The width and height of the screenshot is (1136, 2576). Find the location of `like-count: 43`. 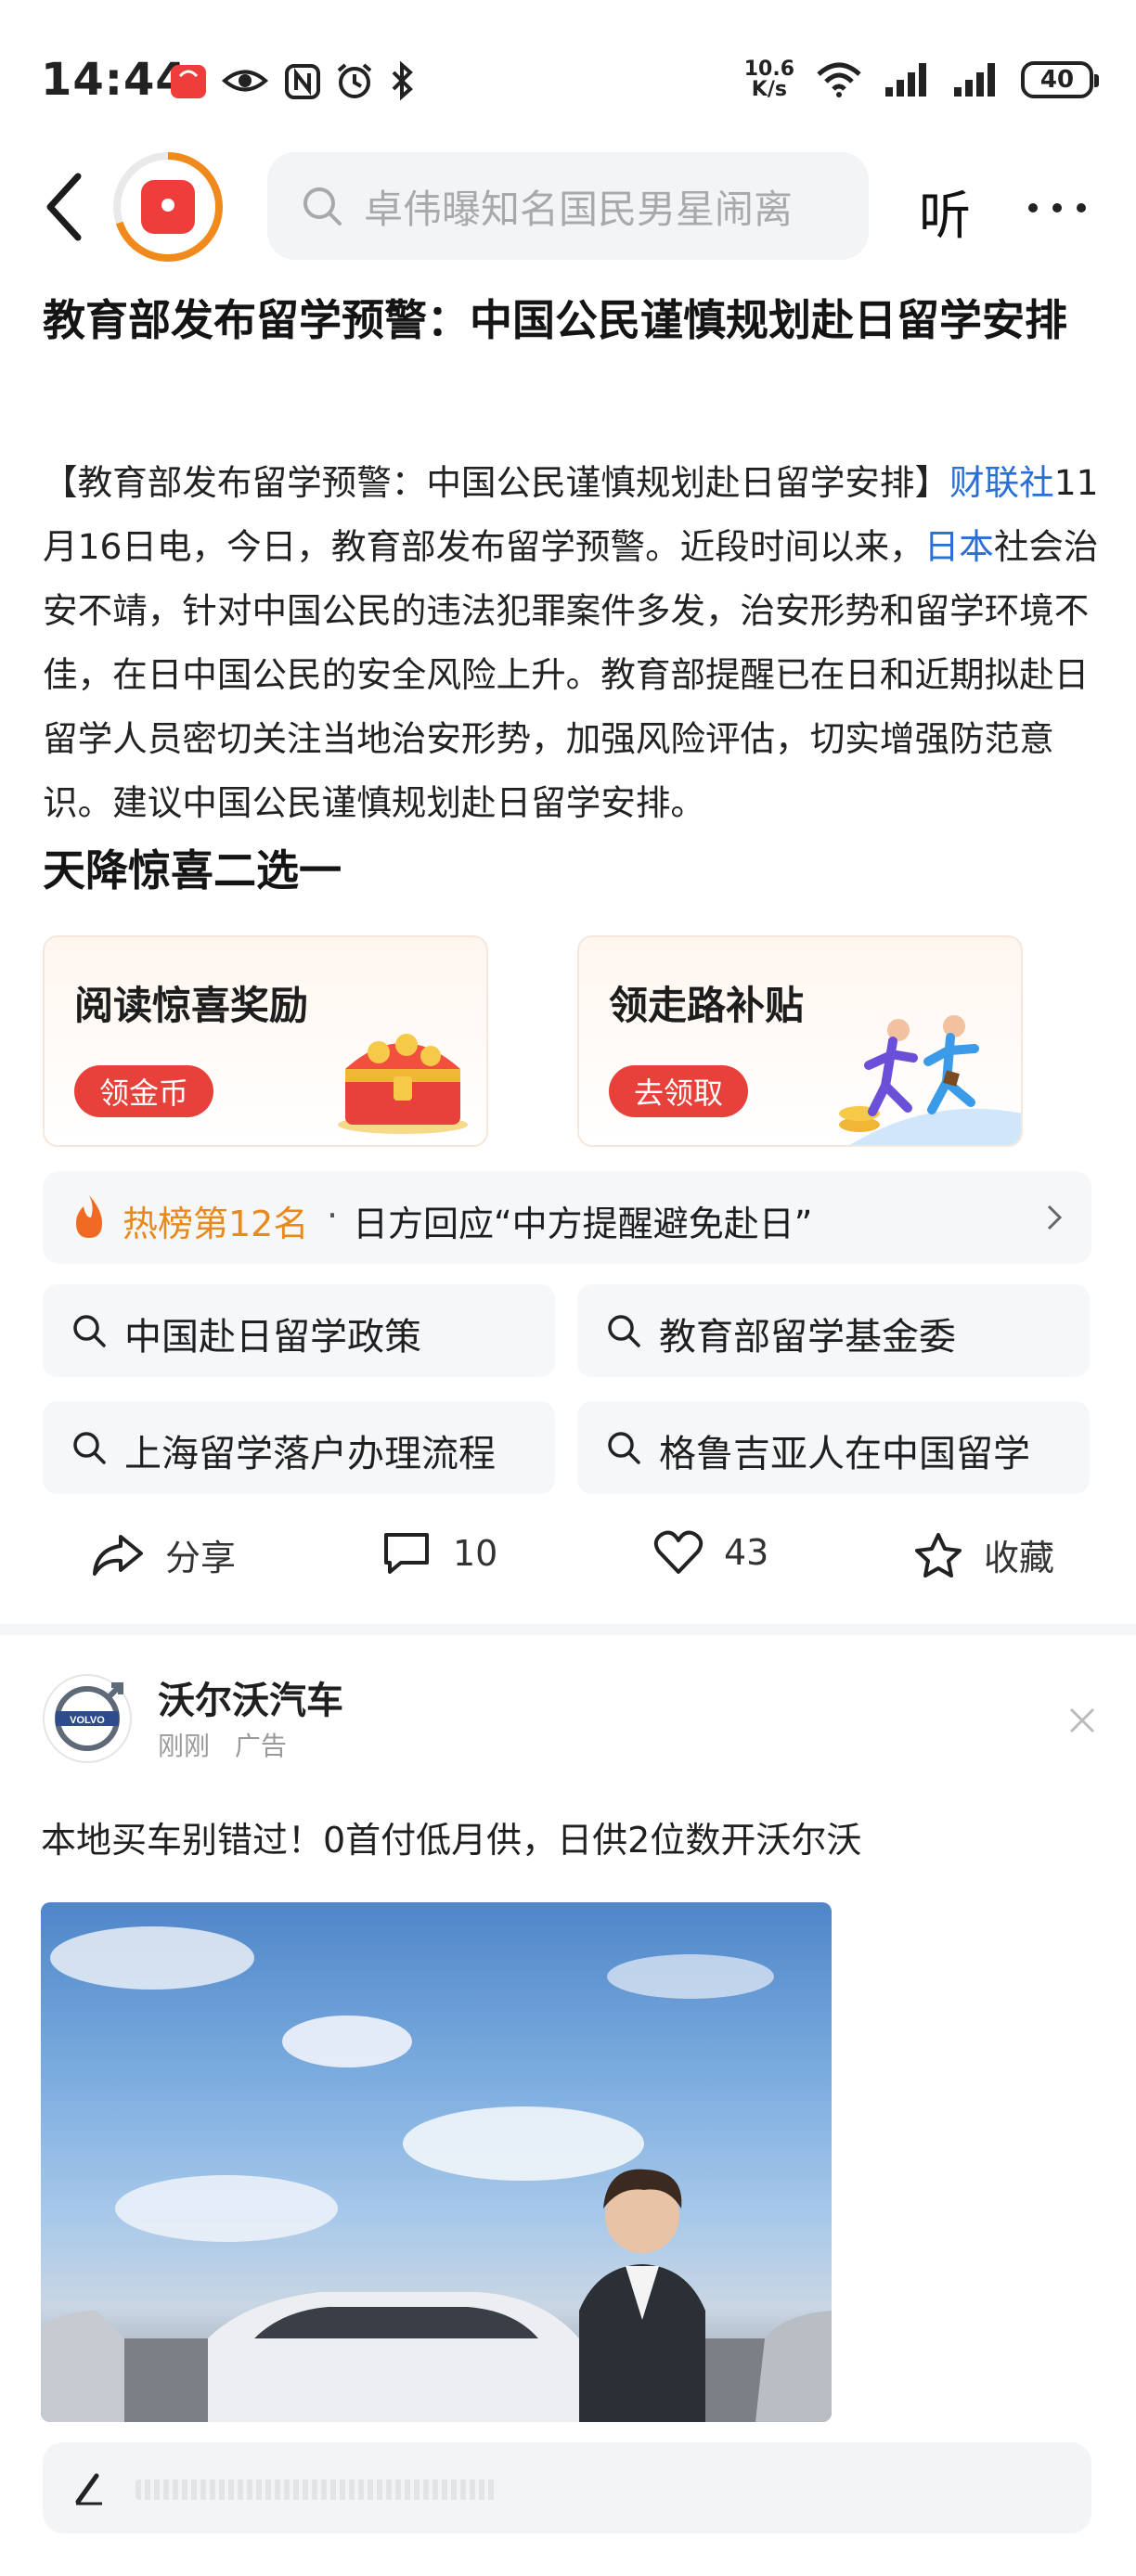

like-count: 43 is located at coordinates (746, 1552).